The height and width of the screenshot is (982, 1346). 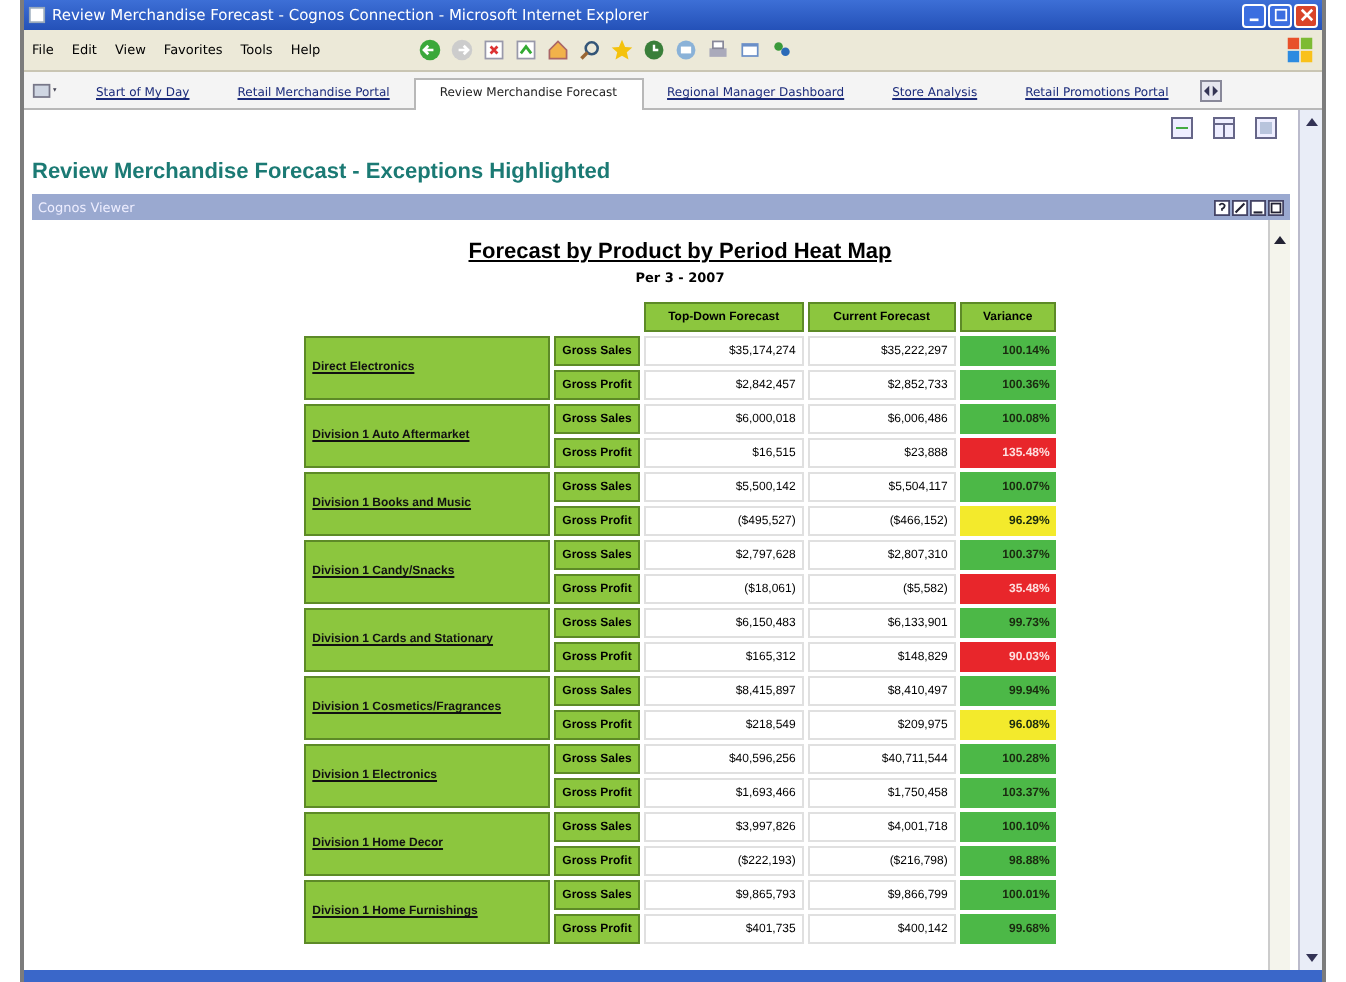 I want to click on layout-icon, so click(x=1224, y=128).